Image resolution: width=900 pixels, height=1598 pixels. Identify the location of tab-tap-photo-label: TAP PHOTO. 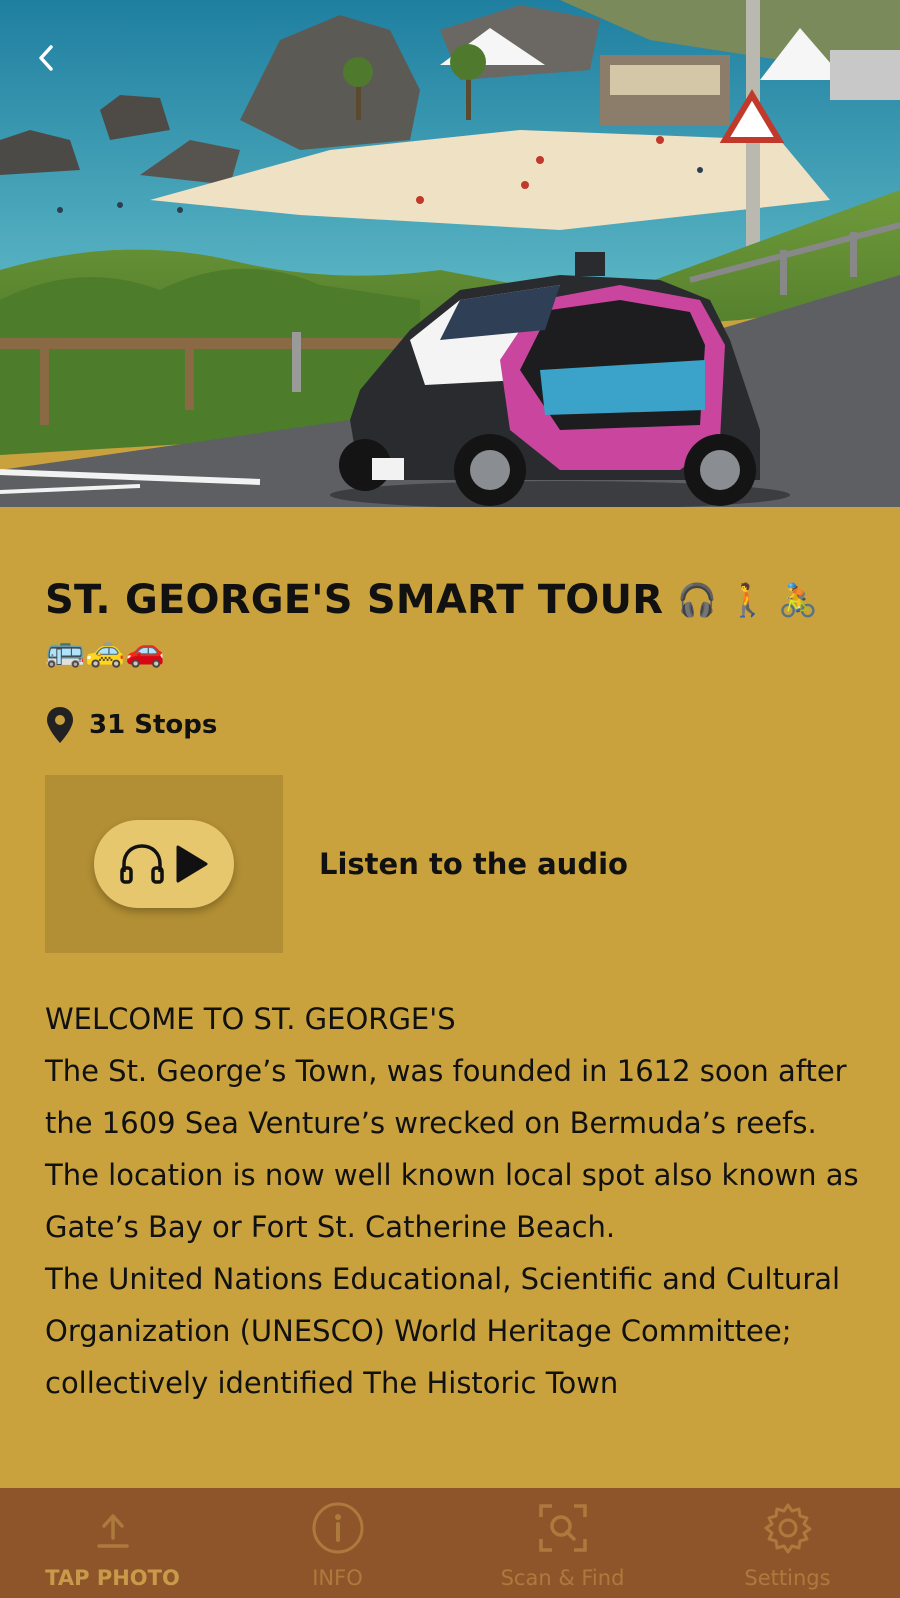
(112, 1578).